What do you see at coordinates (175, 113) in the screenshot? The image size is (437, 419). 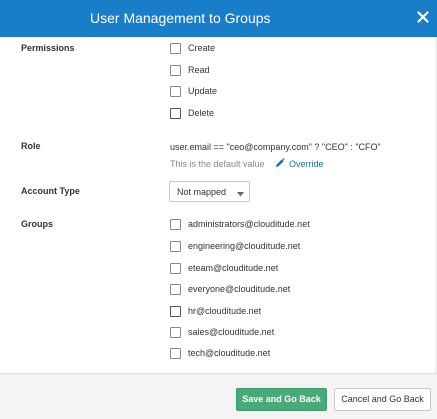 I see `permission-delete-checkbox` at bounding box center [175, 113].